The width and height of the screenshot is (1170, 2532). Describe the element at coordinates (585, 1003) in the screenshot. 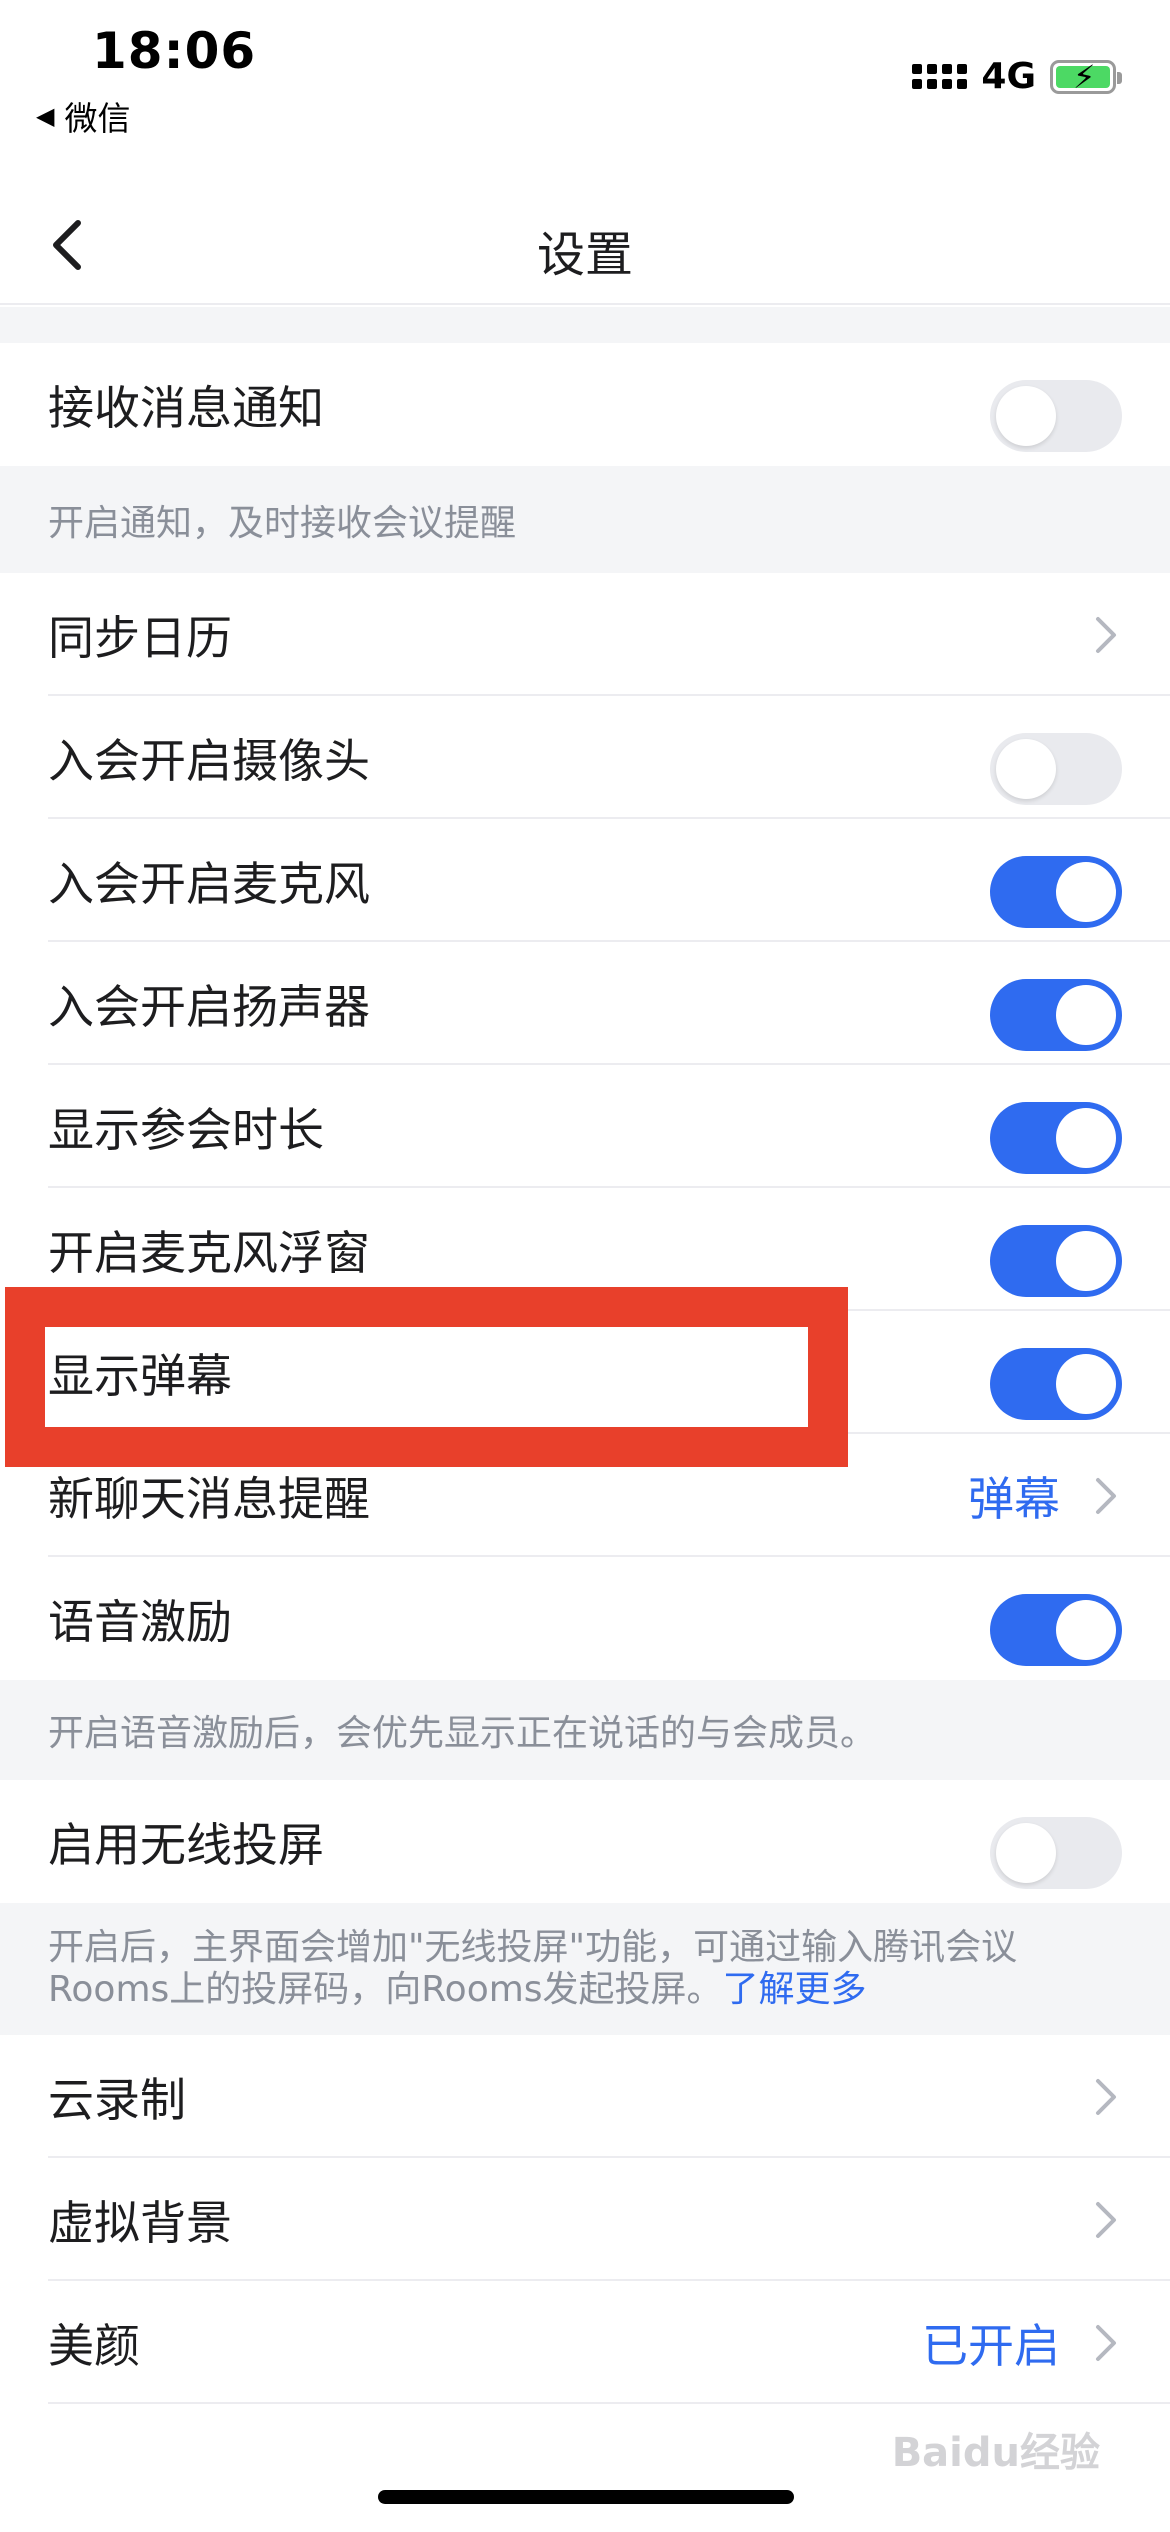

I see `row-speaker-on-join: 入会开启扬声器` at that location.